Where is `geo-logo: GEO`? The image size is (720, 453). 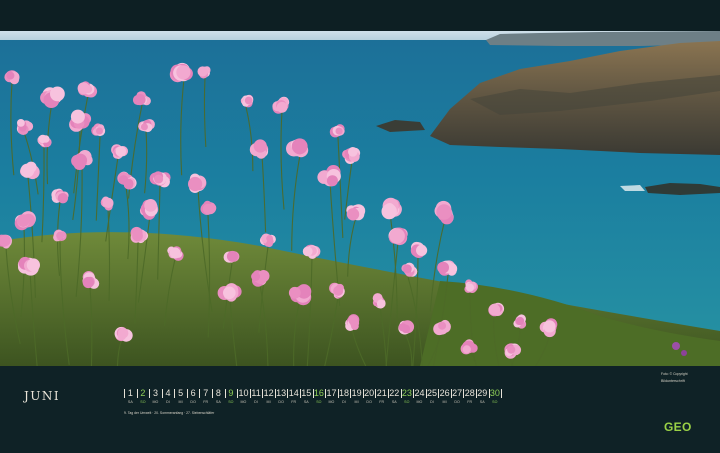
geo-logo: GEO is located at coordinates (678, 427).